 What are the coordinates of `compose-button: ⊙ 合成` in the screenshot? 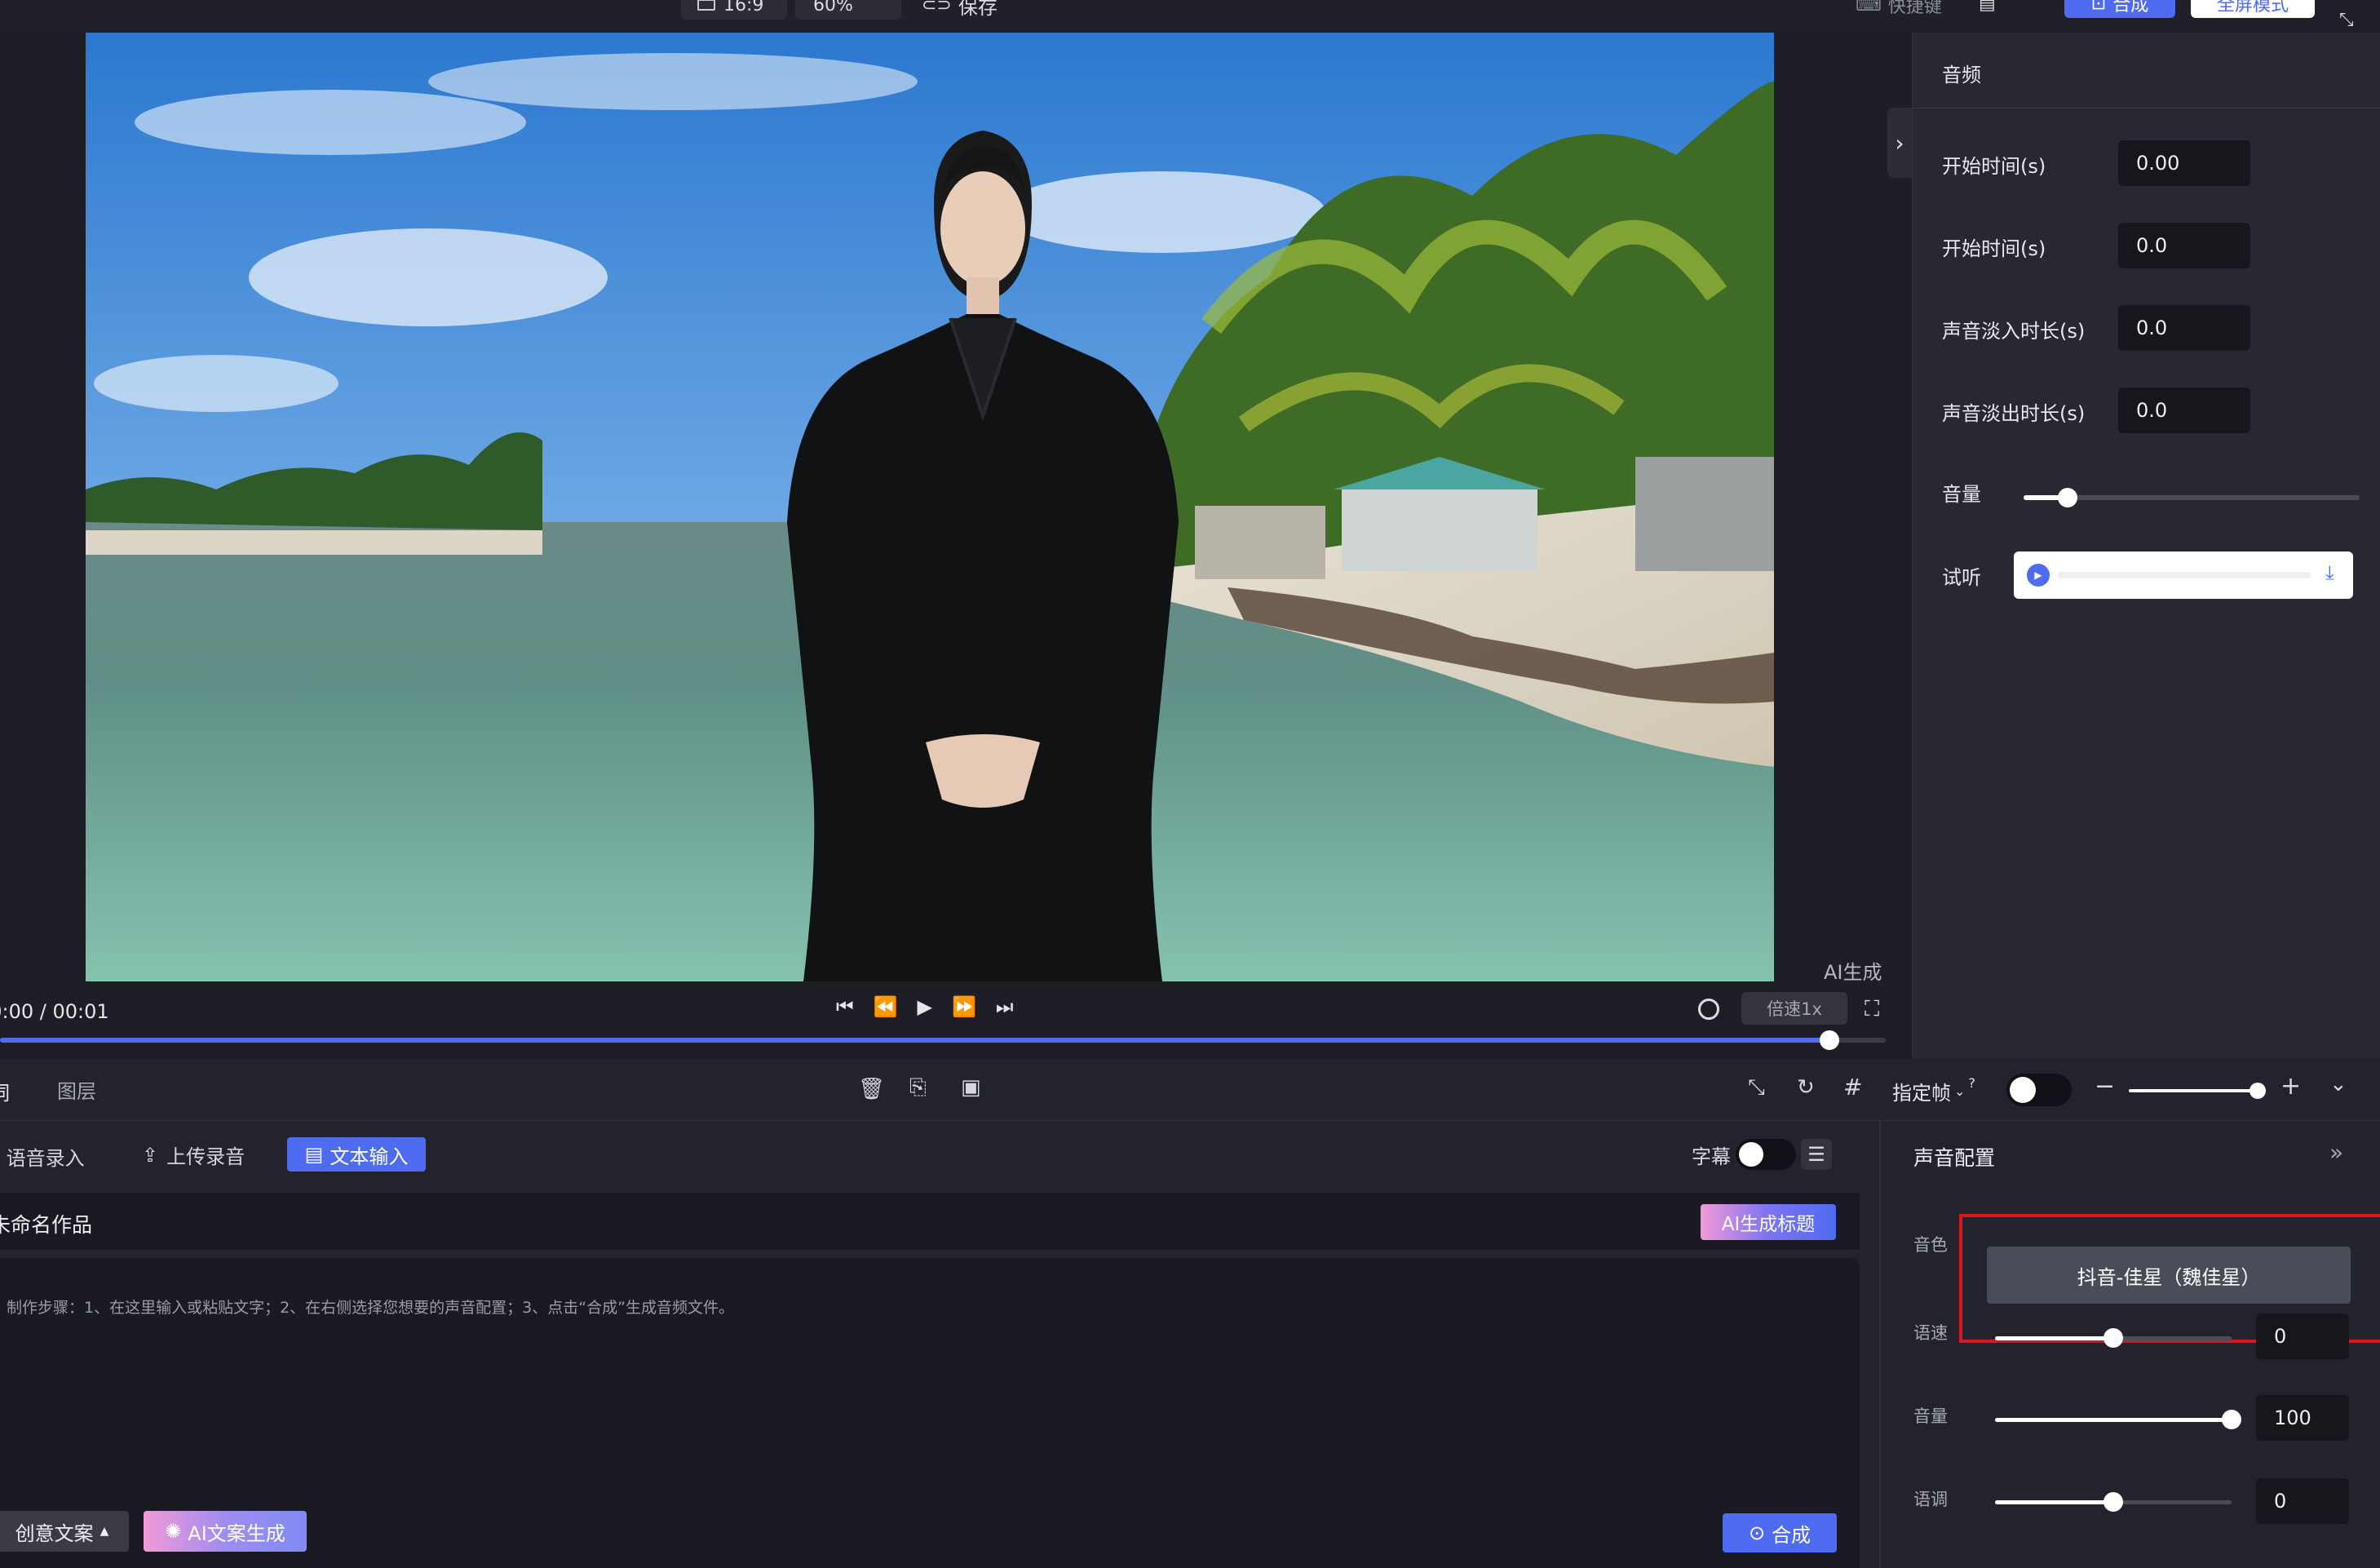 It's located at (1780, 1532).